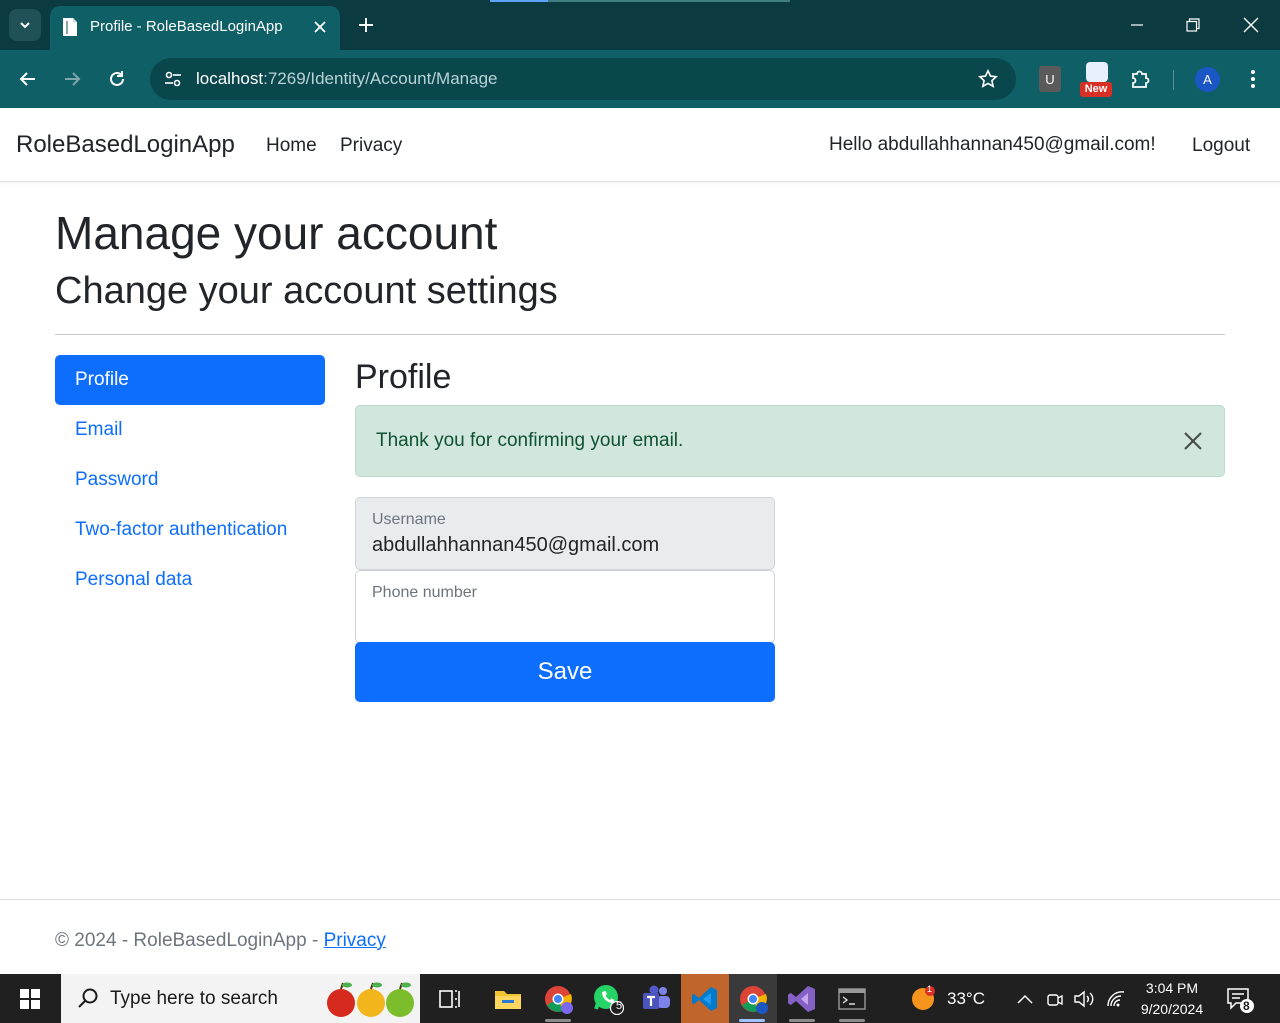  I want to click on site-footer: © 2024 - RoleBasedLoginApp - Privacy, so click(640, 936).